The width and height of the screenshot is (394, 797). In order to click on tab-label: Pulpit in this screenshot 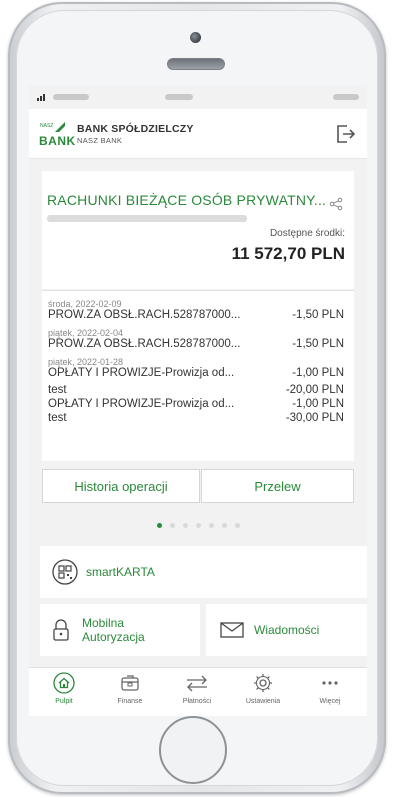, I will do `click(64, 701)`.